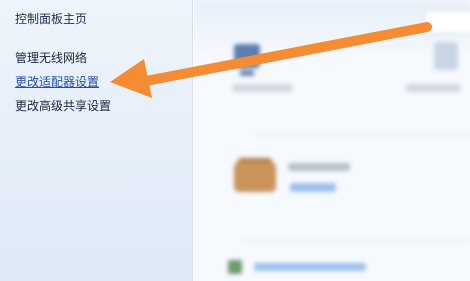 This screenshot has height=281, width=470. I want to click on change-adapter-settings-link: 更改适配器设置, so click(57, 81).